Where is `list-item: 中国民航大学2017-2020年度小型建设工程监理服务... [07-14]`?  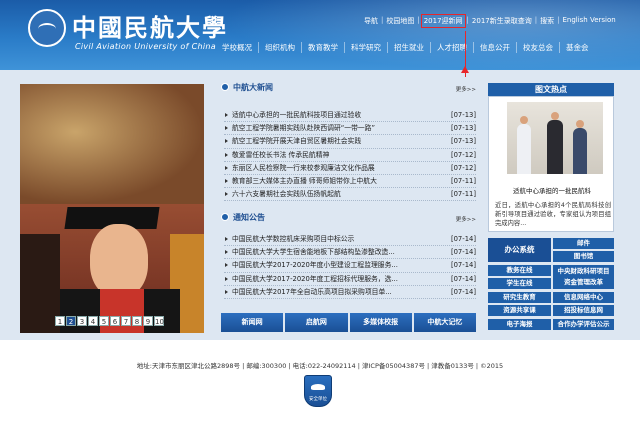 list-item: 中国民航大学2017-2020年度小型建设工程监理服务... [07-14] is located at coordinates (350, 266).